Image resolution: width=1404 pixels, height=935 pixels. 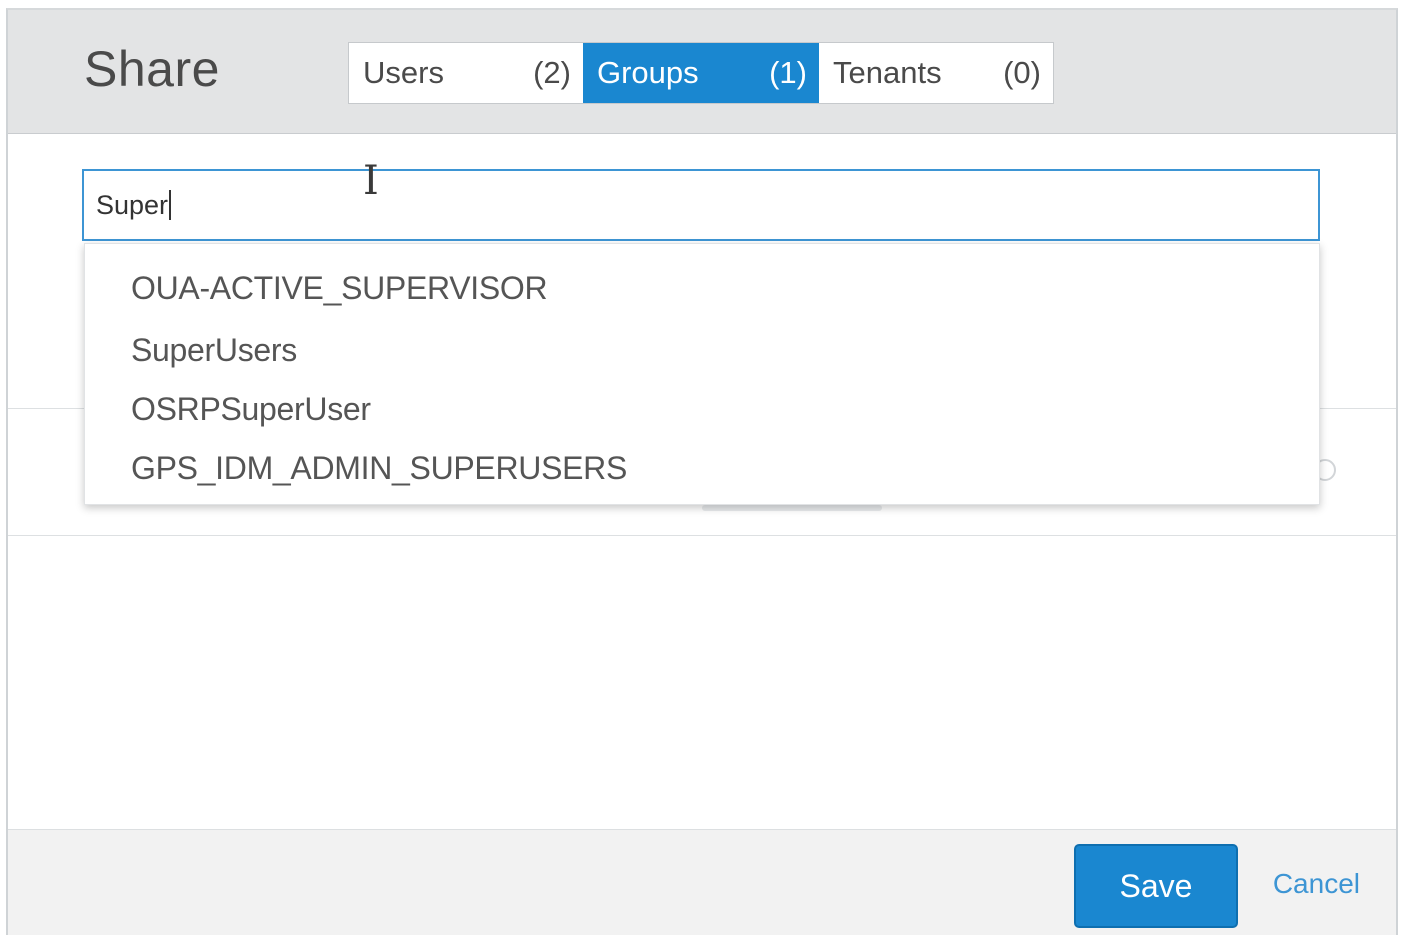 What do you see at coordinates (339, 288) in the screenshot?
I see `suggestion-item: OUA-ACTIVE_SUPERVISOR` at bounding box center [339, 288].